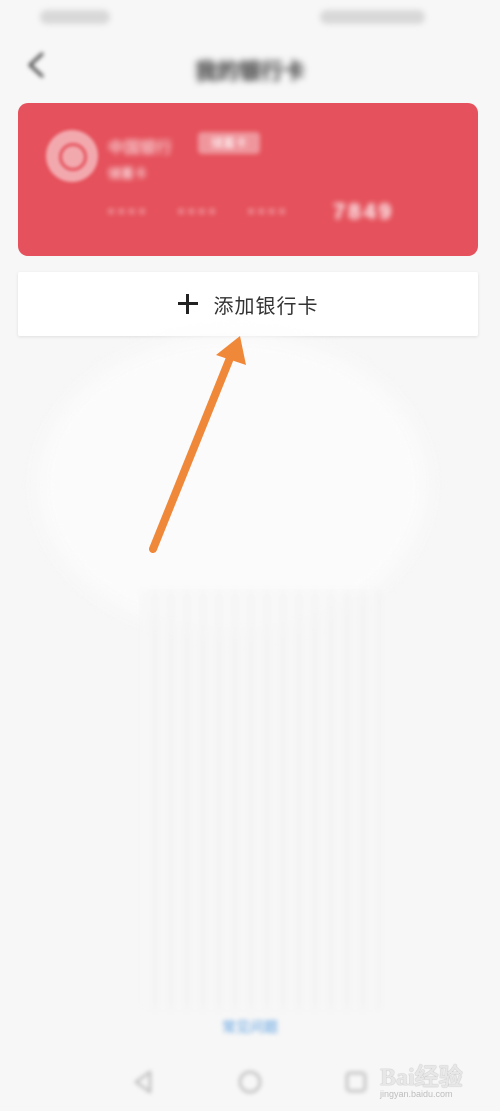  Describe the element at coordinates (416, 1094) in the screenshot. I see `watermark-url: jingyan.baidu.com` at that location.